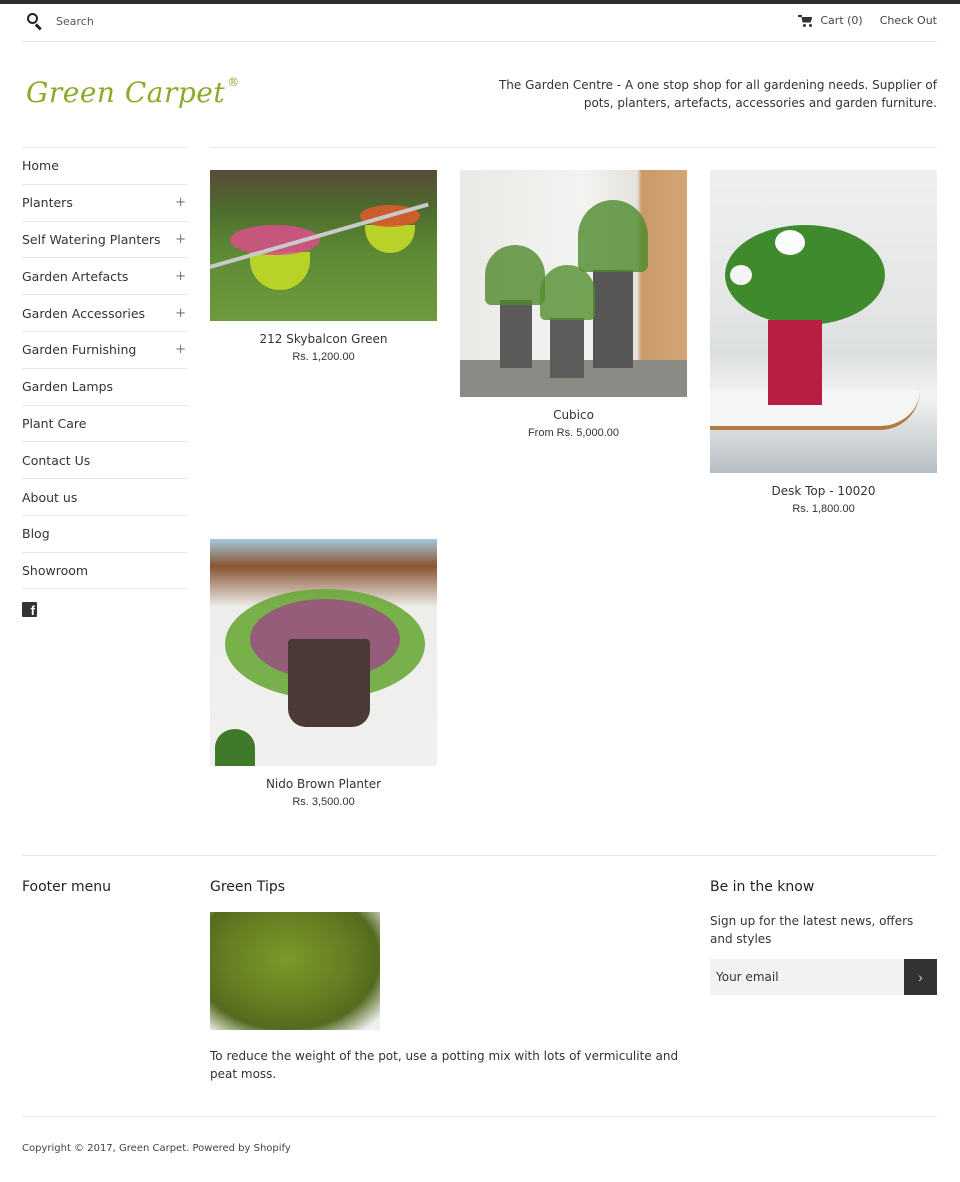 Image resolution: width=960 pixels, height=1182 pixels. I want to click on registered-mark: ®, so click(233, 81).